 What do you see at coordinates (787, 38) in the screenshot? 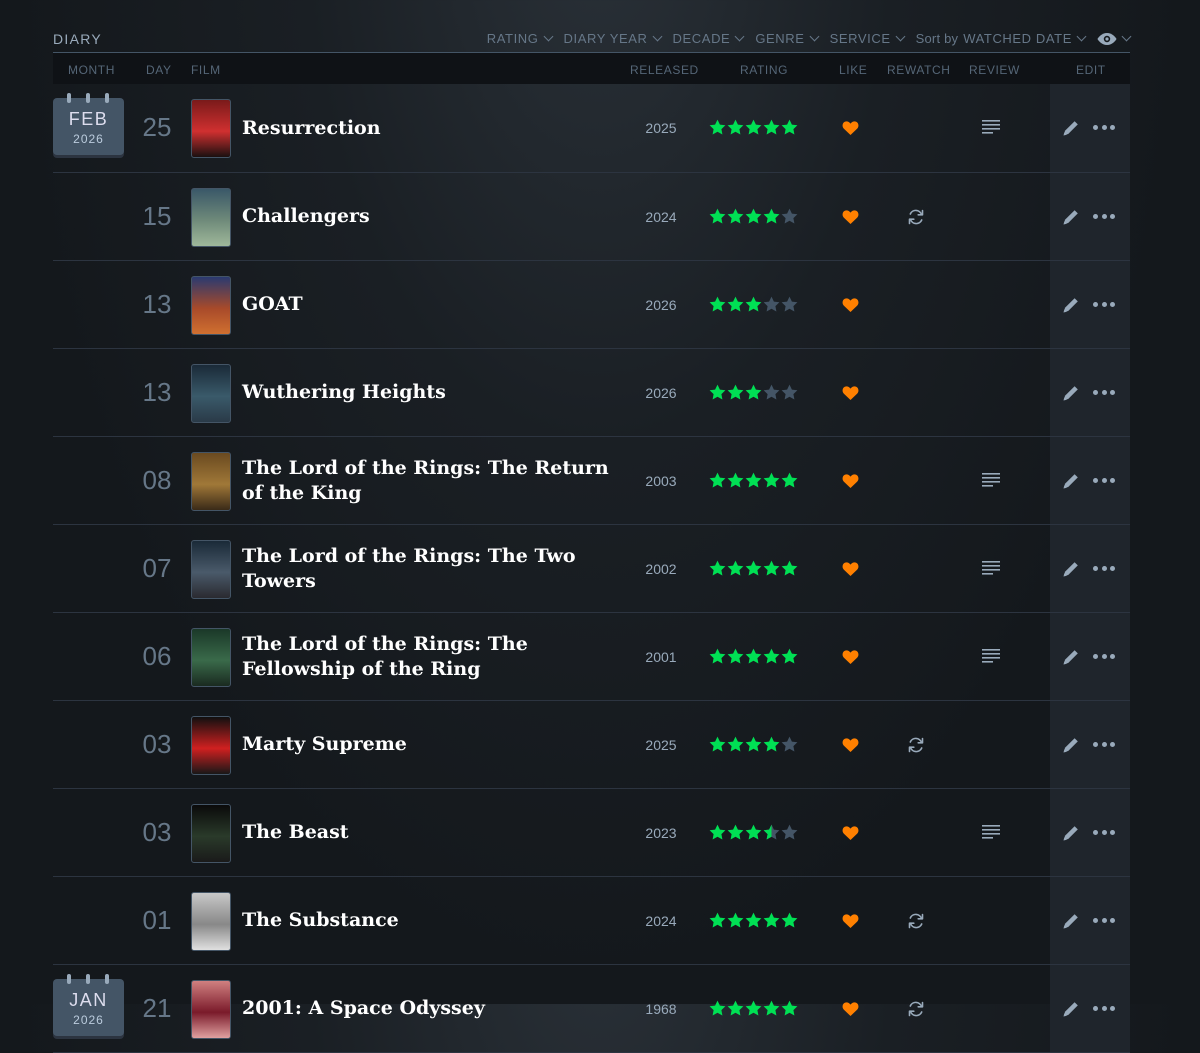
I see `filter-genre: GENRE` at bounding box center [787, 38].